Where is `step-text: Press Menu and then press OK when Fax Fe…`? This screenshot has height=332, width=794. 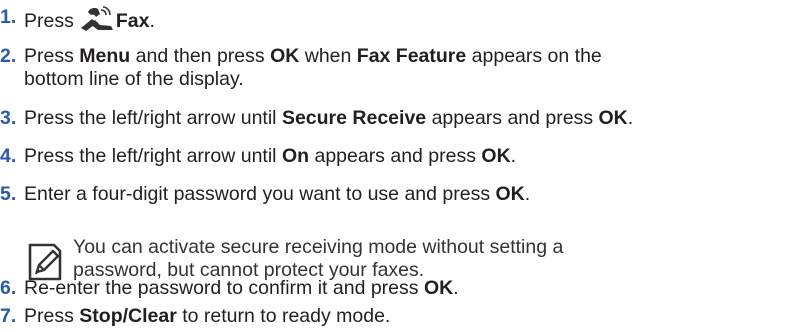 step-text: Press Menu and then press OK when Fax Fe… is located at coordinates (313, 56).